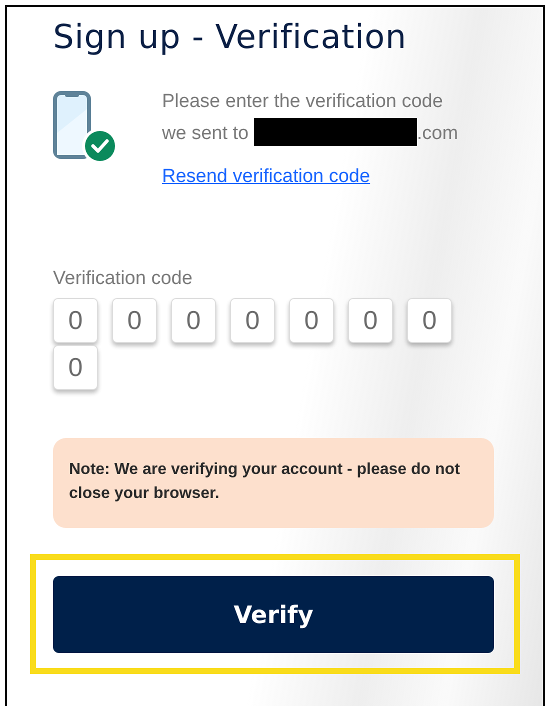  What do you see at coordinates (230, 36) in the screenshot?
I see `page-title: Sign up - Verification` at bounding box center [230, 36].